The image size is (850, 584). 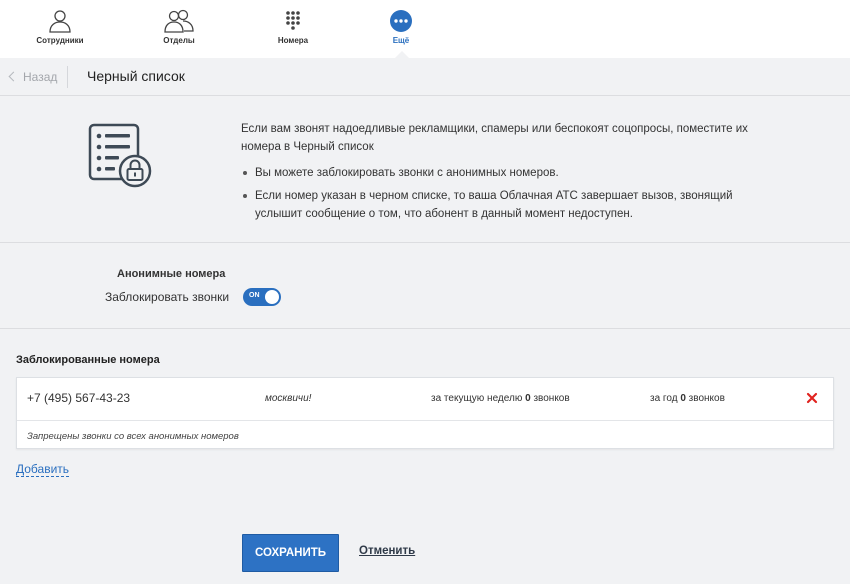 I want to click on active-tab-caret, so click(x=402, y=54).